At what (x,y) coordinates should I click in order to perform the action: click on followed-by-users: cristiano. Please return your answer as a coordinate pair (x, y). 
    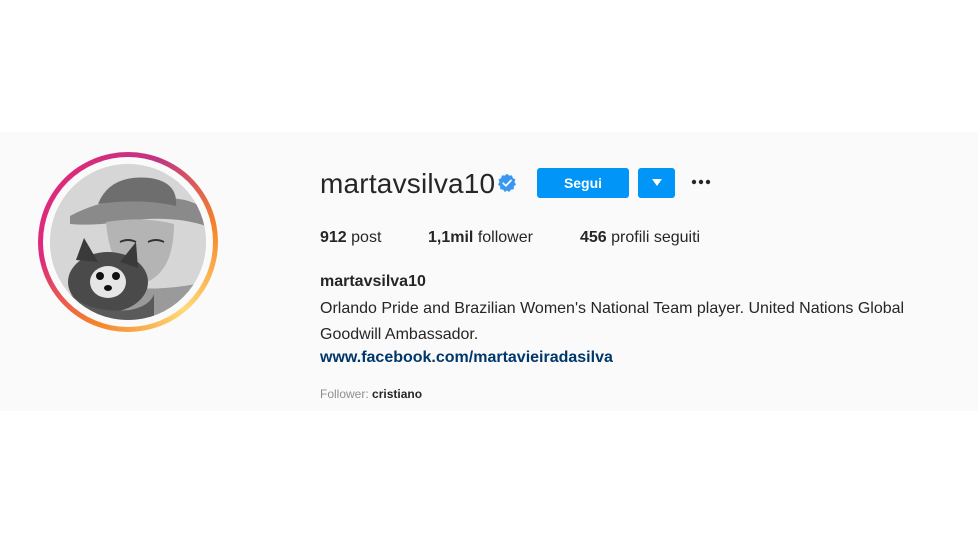
    Looking at the image, I should click on (397, 394).